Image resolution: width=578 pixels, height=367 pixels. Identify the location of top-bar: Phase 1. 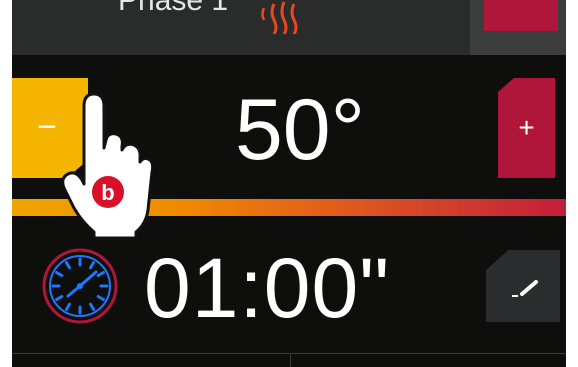
(289, 27).